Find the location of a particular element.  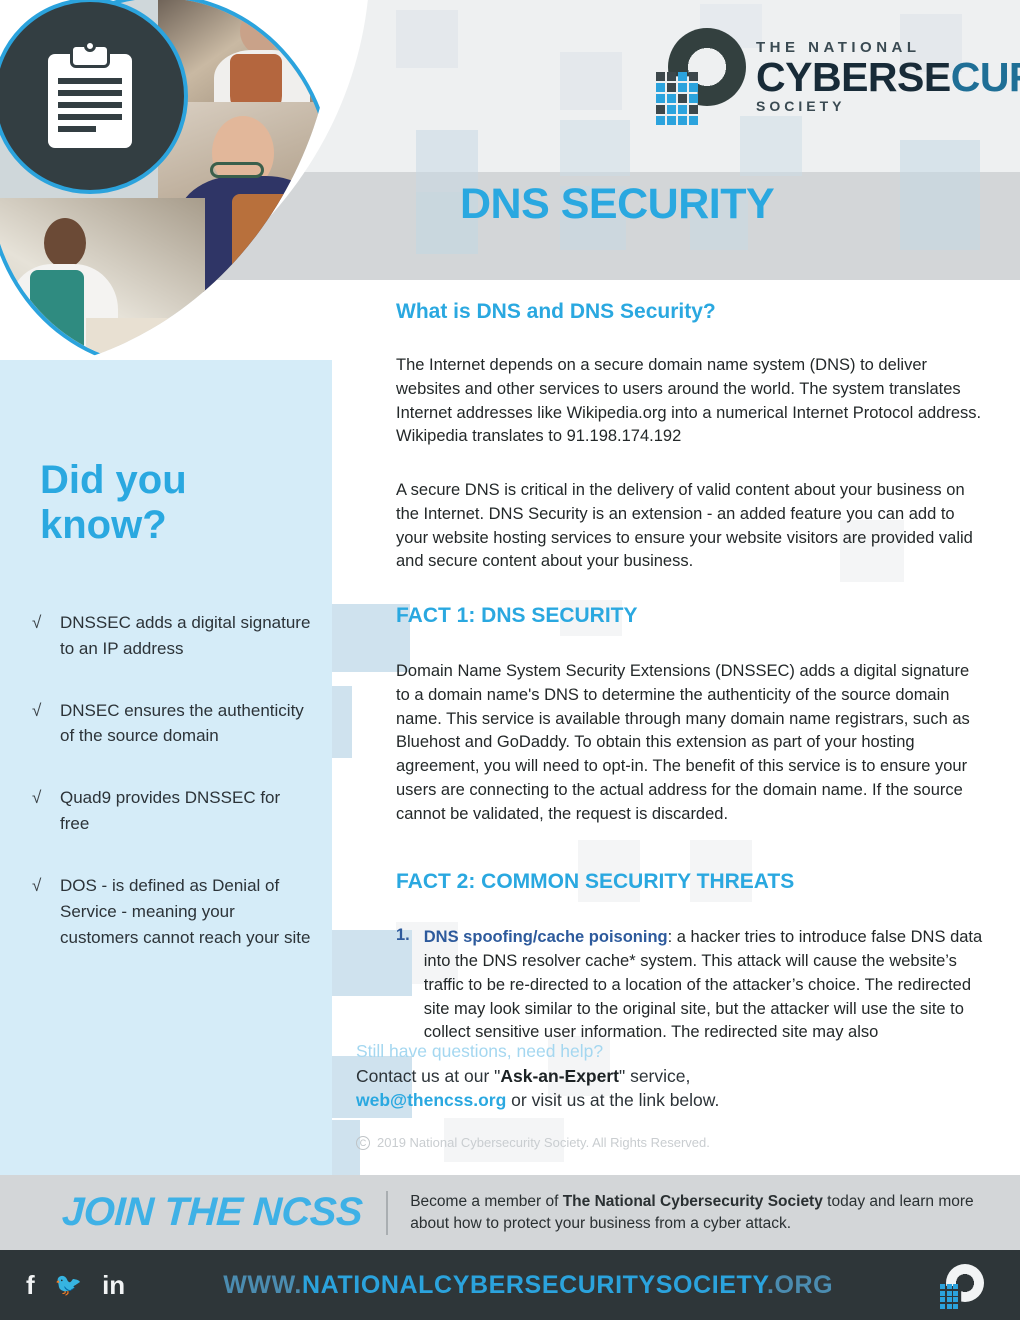

photo-collage is located at coordinates (168, 187).